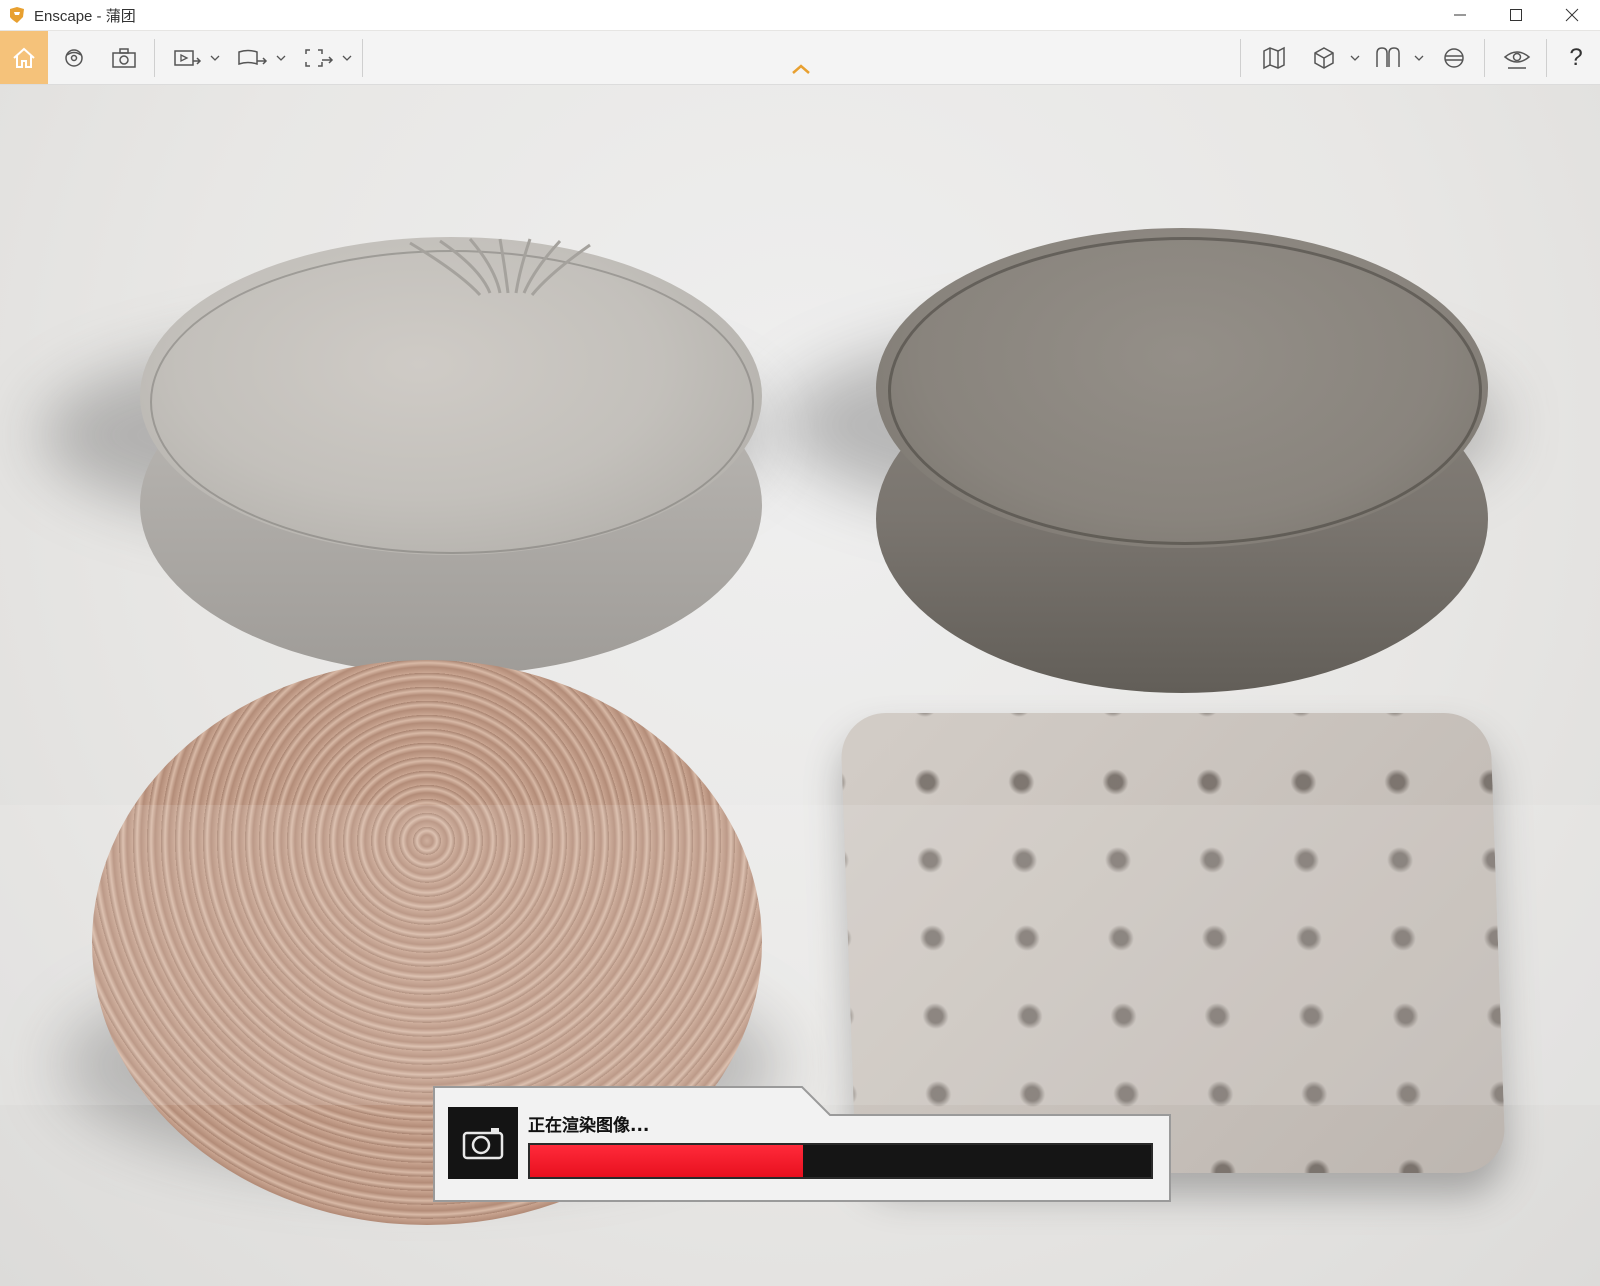 Image resolution: width=1600 pixels, height=1286 pixels. I want to click on fabric-folds, so click(500, 267).